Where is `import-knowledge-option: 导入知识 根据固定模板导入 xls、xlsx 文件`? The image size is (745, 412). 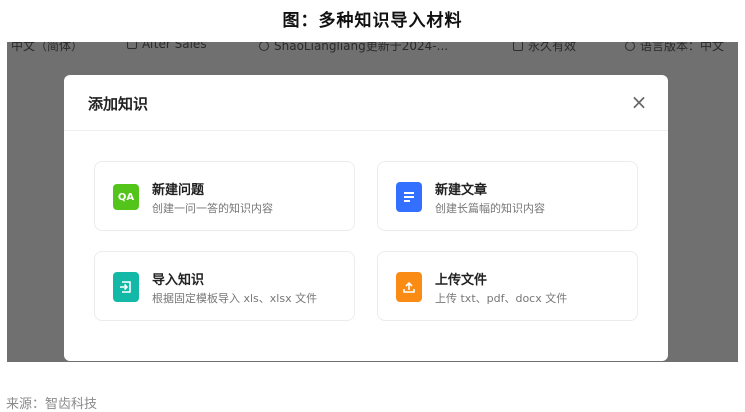 import-knowledge-option: 导入知识 根据固定模板导入 xls、xlsx 文件 is located at coordinates (224, 286).